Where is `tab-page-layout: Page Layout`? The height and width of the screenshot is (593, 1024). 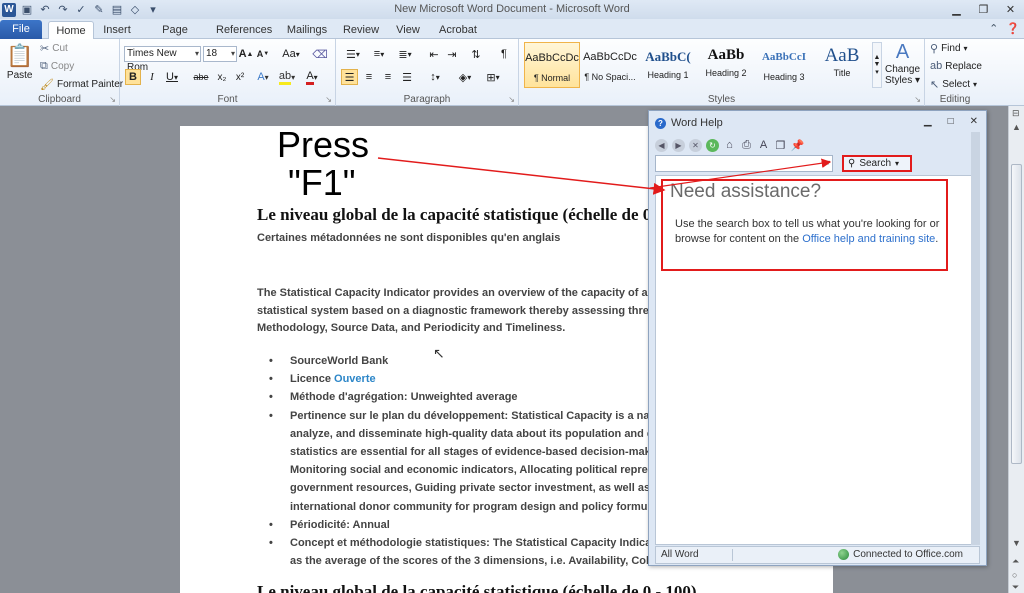 tab-page-layout: Page Layout is located at coordinates (175, 37).